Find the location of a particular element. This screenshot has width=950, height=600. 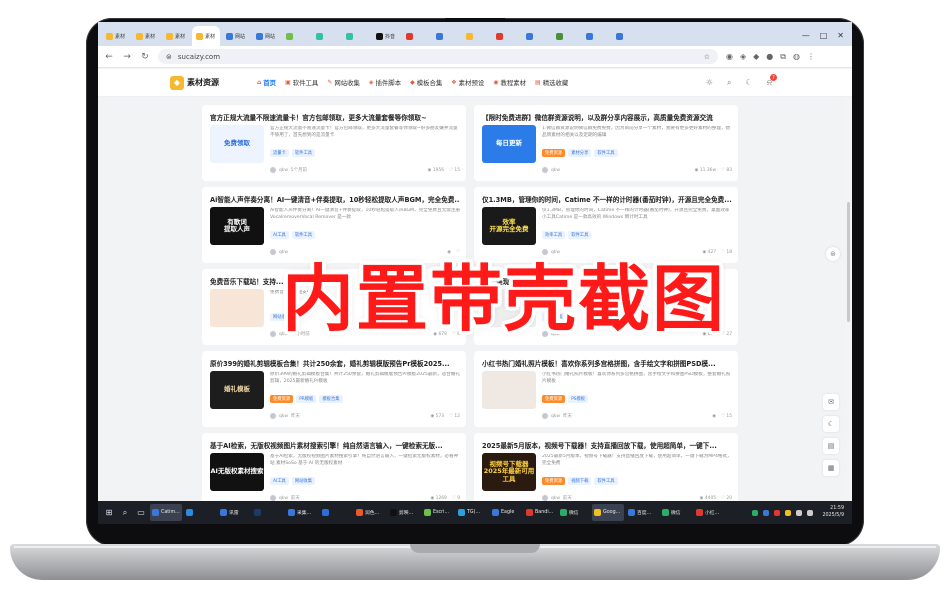

floating-ad-icon: ⊛ is located at coordinates (833, 254).